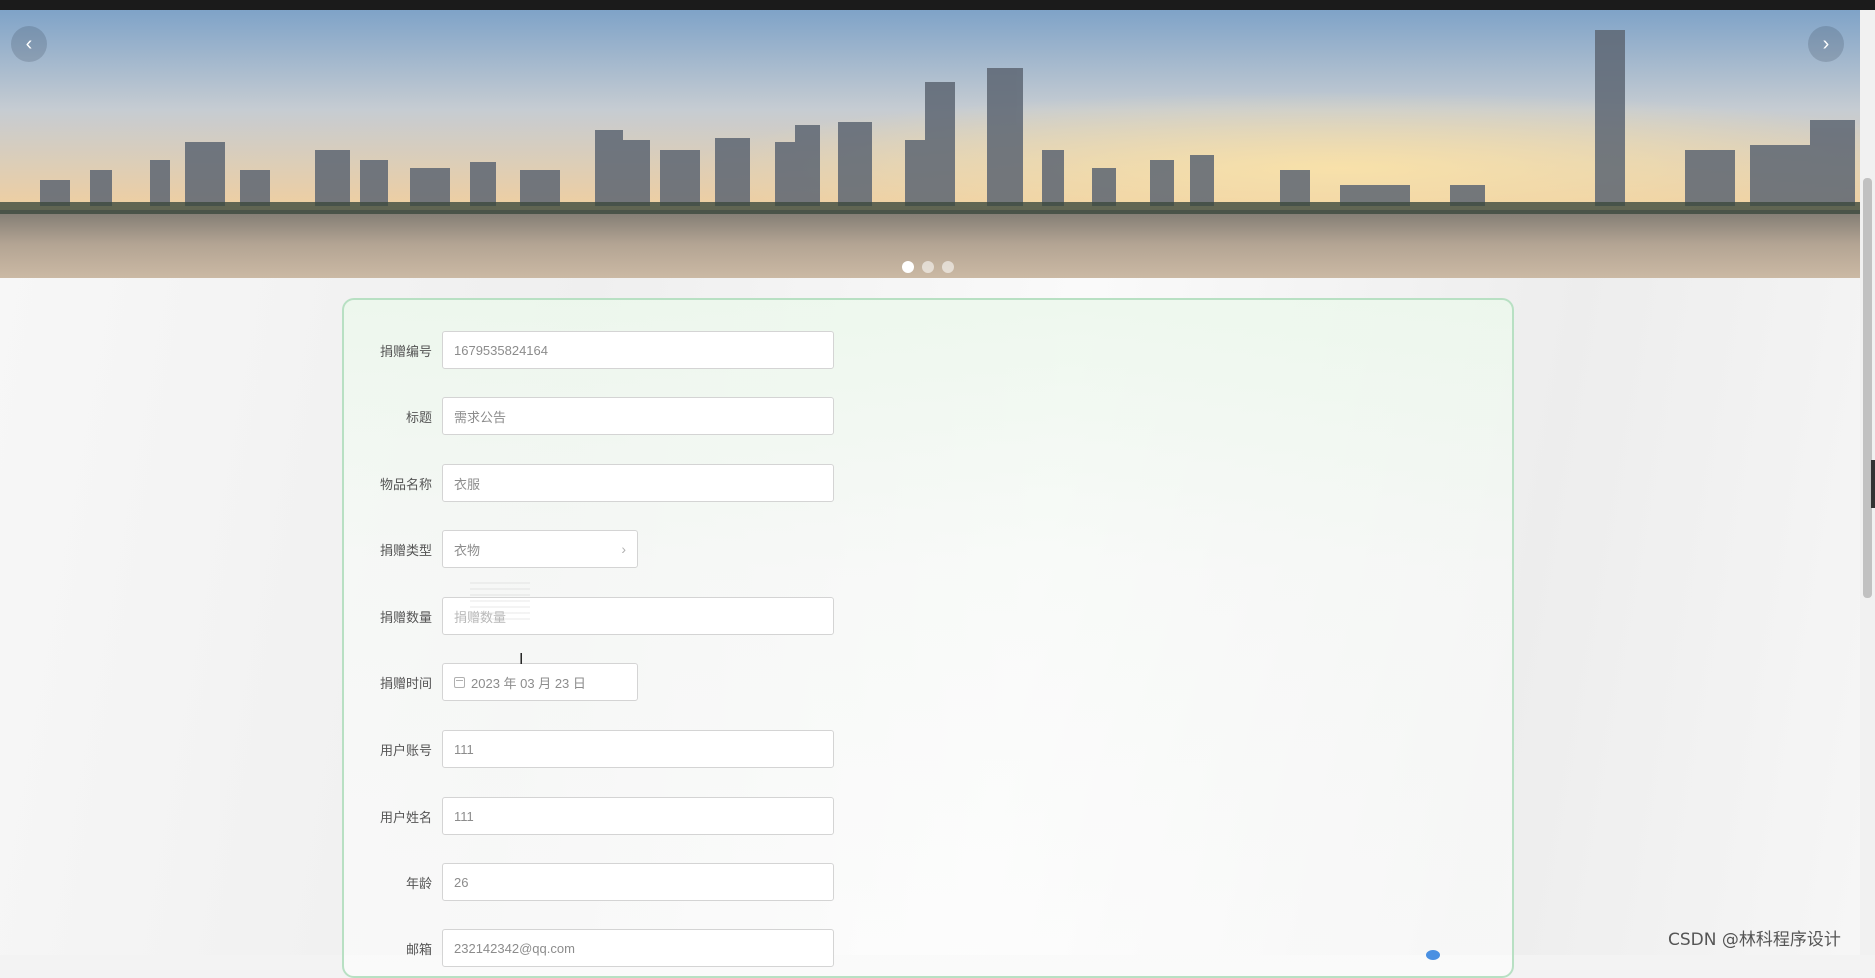 This screenshot has width=1875, height=978. I want to click on form-row-donation-type: 捐赠类型 衣物 ›, so click(491, 549).